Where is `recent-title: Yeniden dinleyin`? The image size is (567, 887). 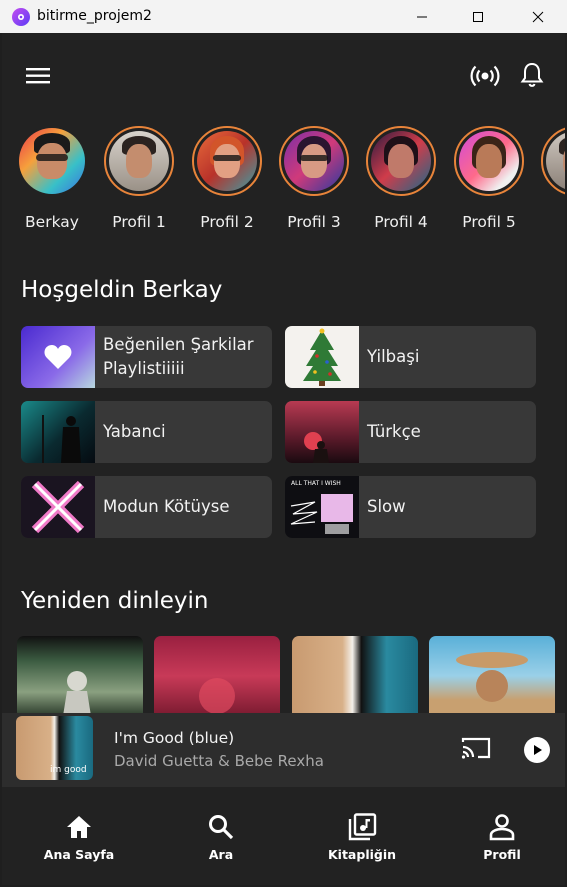 recent-title: Yeniden dinleyin is located at coordinates (115, 601).